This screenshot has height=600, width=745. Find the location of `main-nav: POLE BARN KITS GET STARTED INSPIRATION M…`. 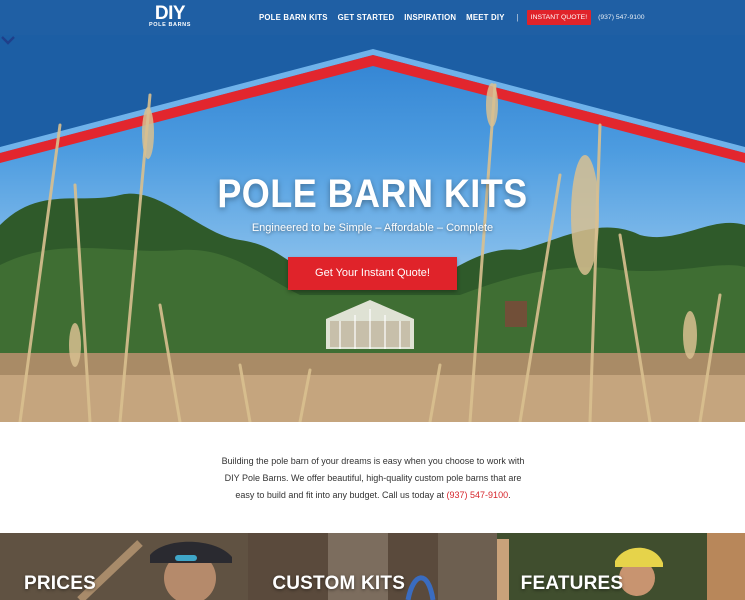

main-nav: POLE BARN KITS GET STARTED INSPIRATION M… is located at coordinates (452, 17).